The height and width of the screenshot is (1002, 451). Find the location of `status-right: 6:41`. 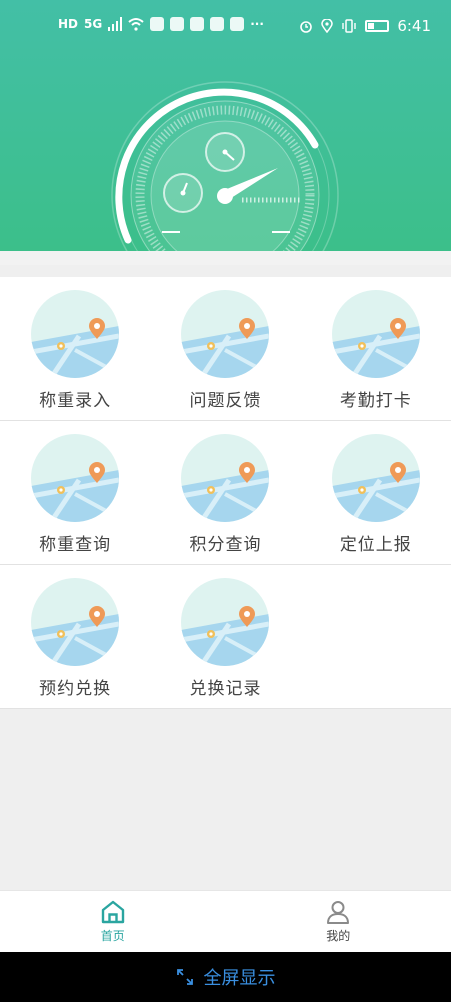

status-right: 6:41 is located at coordinates (365, 26).